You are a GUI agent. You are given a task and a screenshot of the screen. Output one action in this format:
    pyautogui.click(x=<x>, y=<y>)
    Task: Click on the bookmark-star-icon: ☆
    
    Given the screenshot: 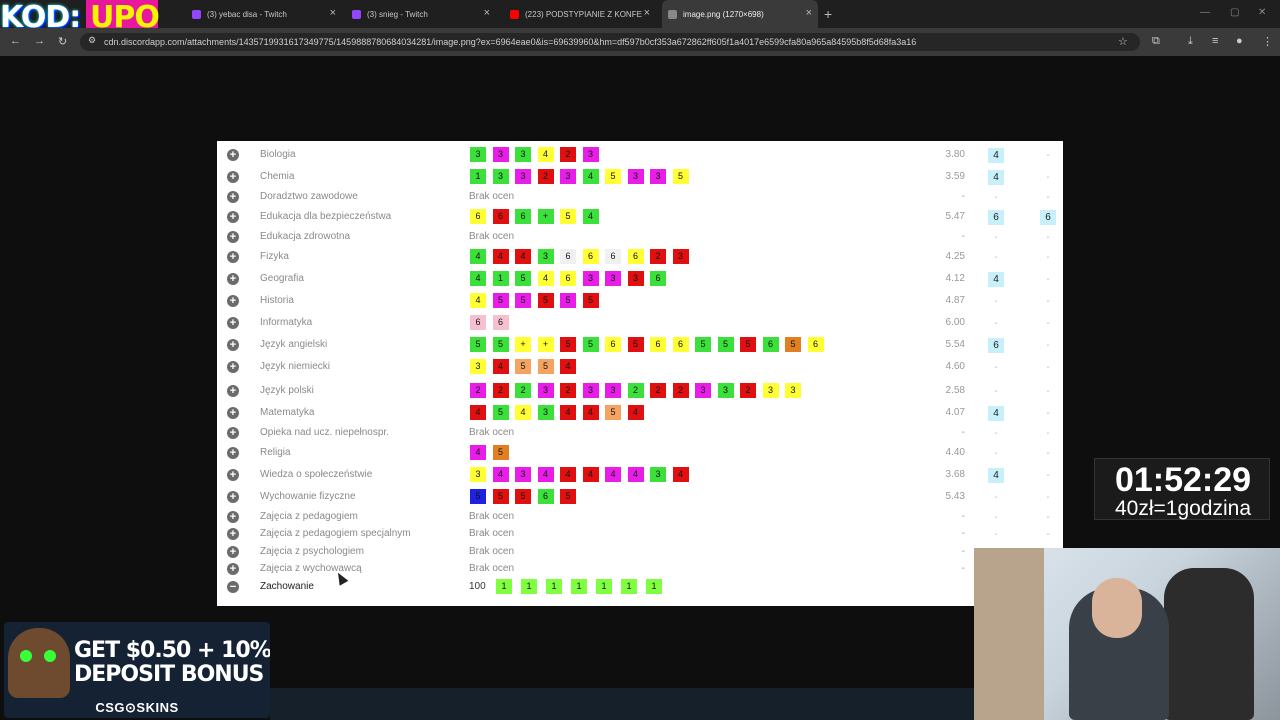 What is the action you would take?
    pyautogui.click(x=1123, y=41)
    